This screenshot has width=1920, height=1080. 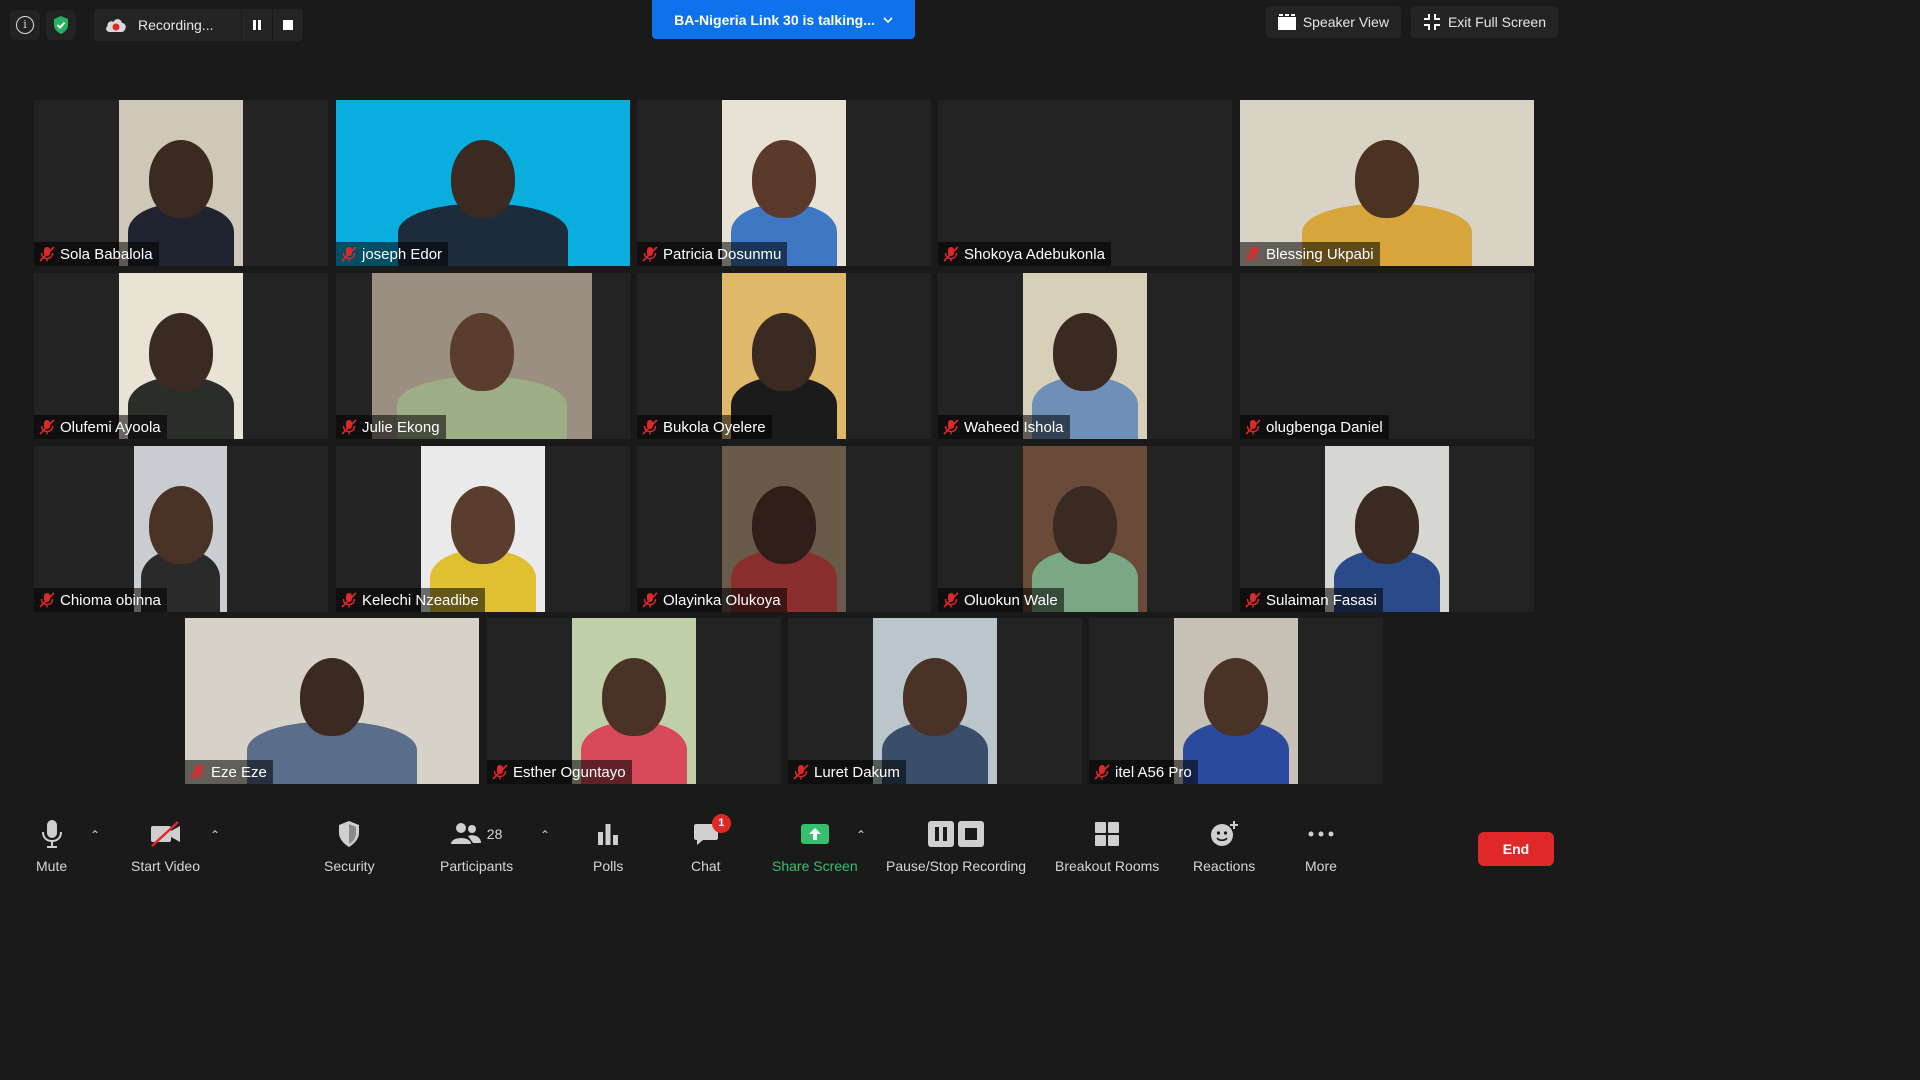 I want to click on more-button: More, so click(x=1321, y=845).